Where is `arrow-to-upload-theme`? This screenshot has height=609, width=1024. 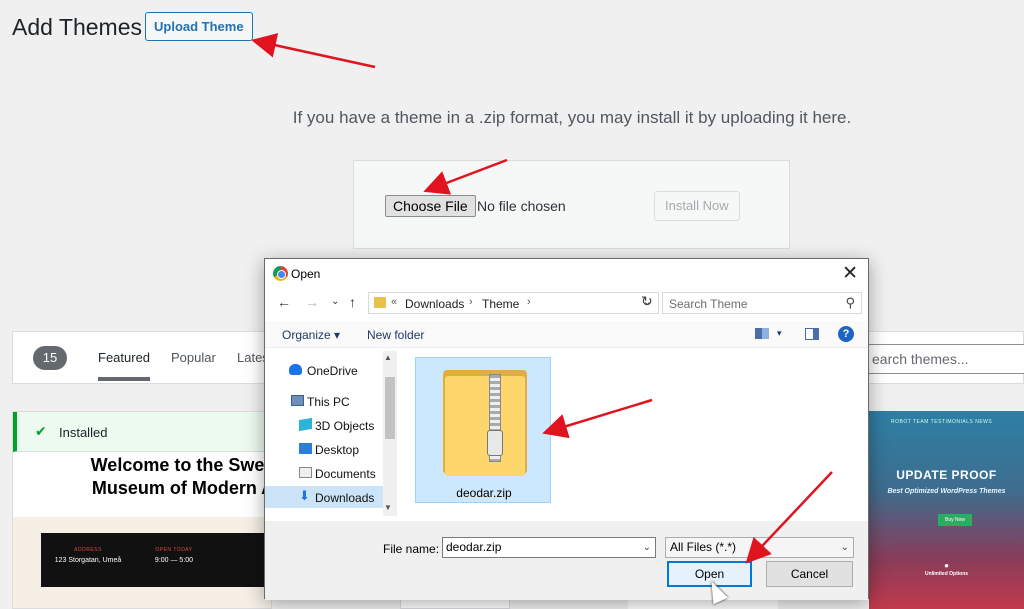 arrow-to-upload-theme is located at coordinates (313, 51).